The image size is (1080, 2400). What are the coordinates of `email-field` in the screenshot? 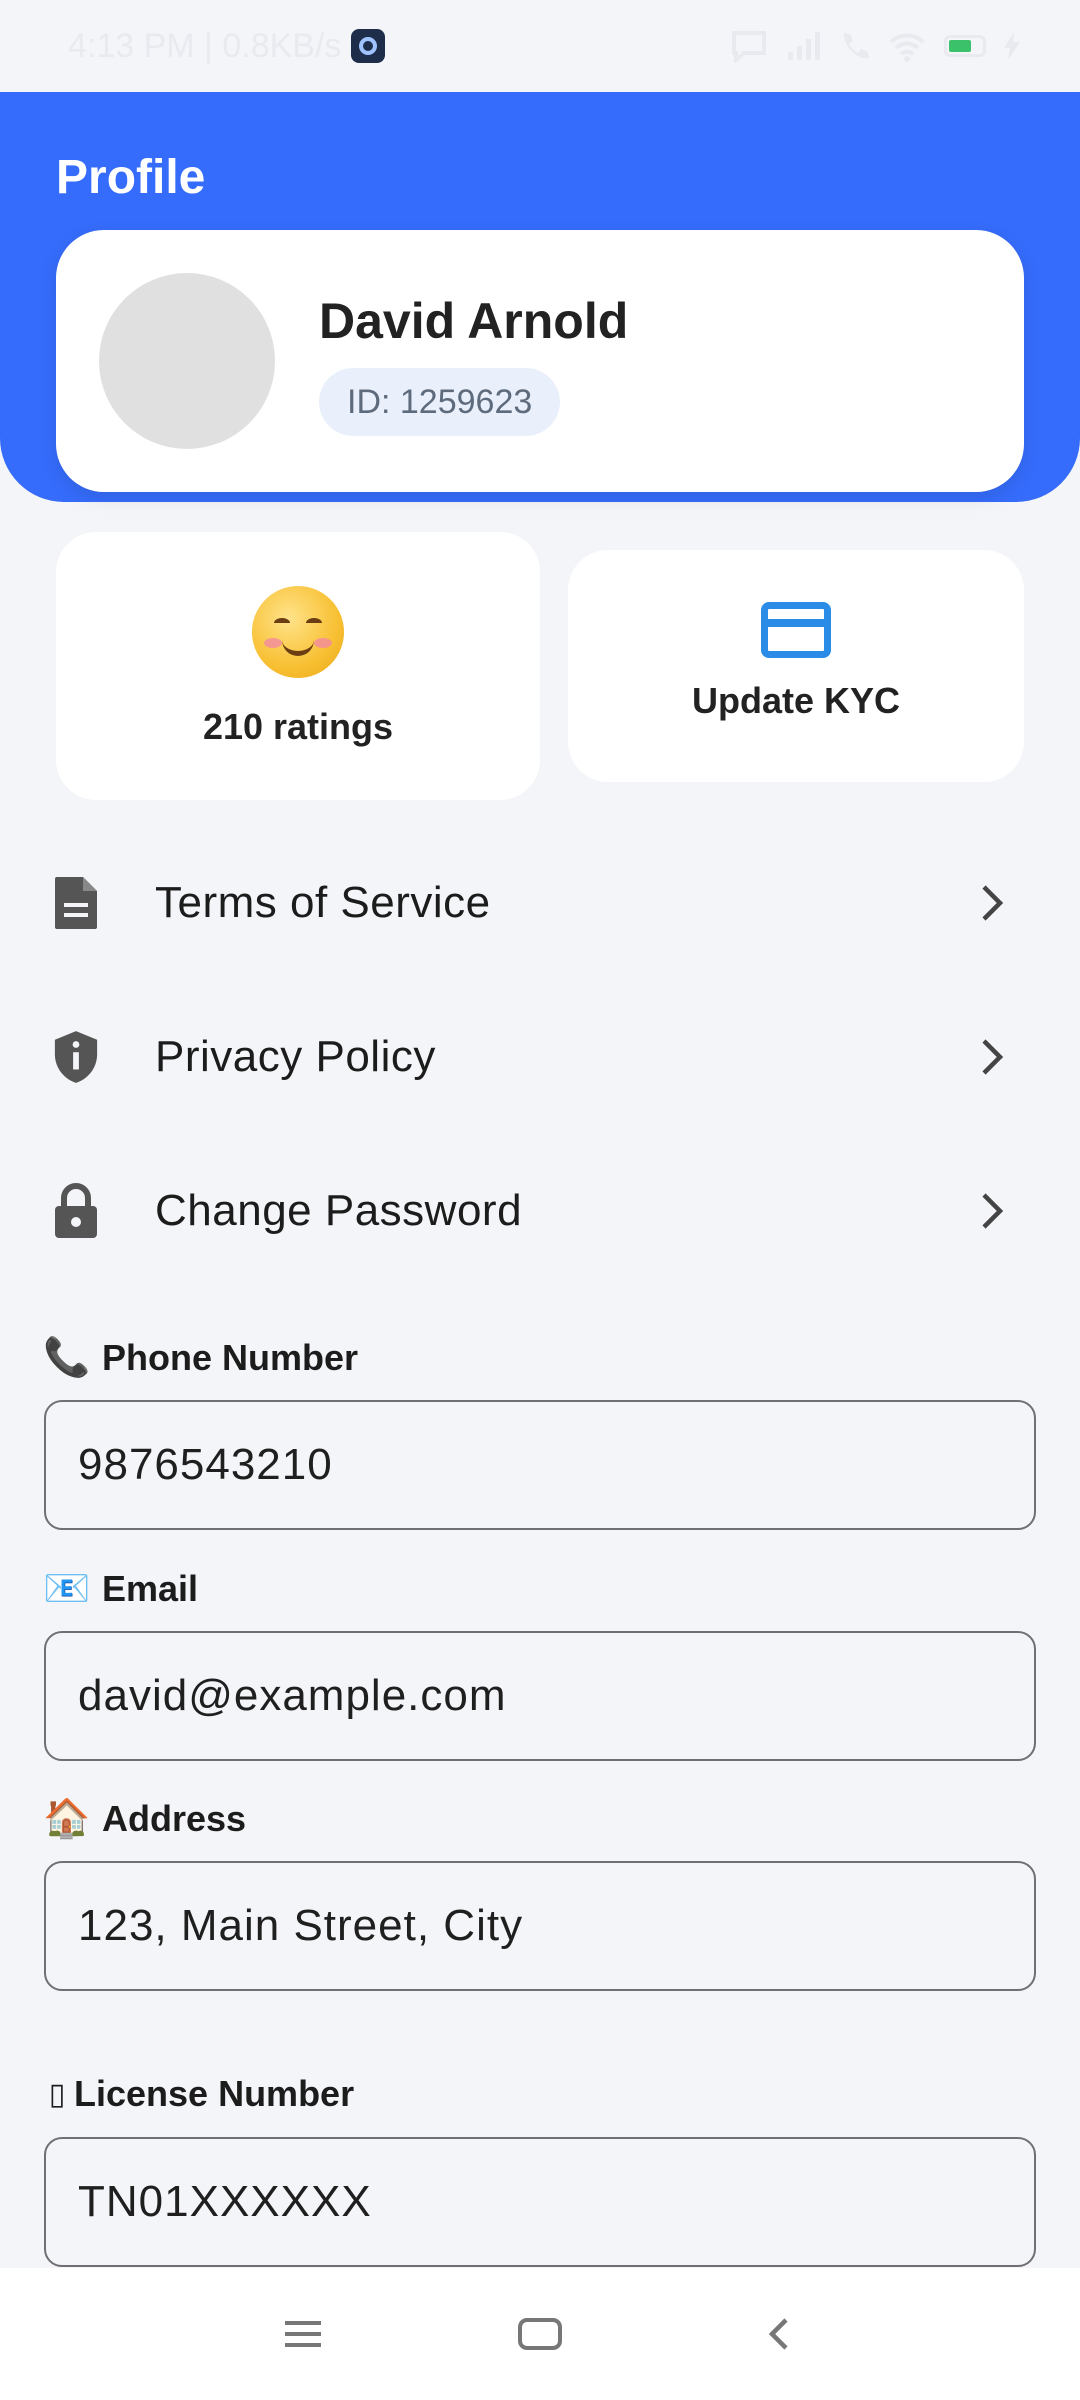 It's located at (540, 1696).